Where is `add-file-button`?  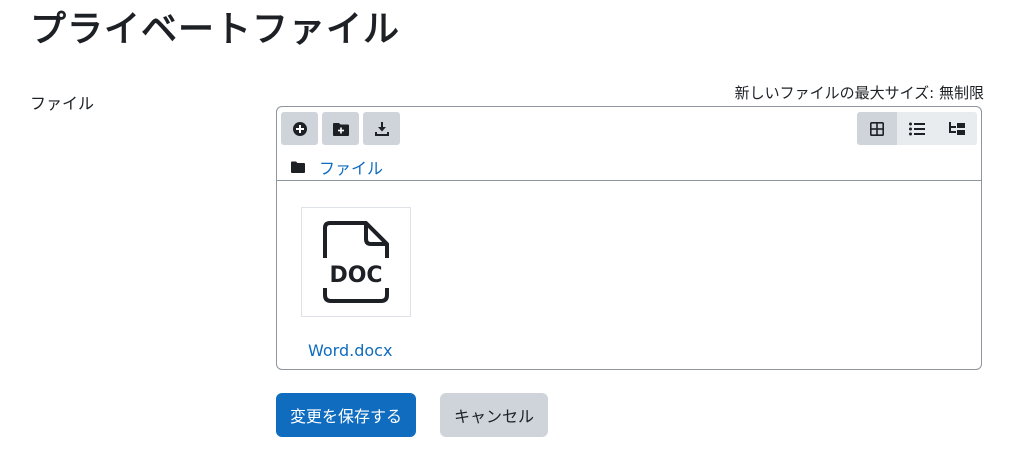
add-file-button is located at coordinates (299, 128).